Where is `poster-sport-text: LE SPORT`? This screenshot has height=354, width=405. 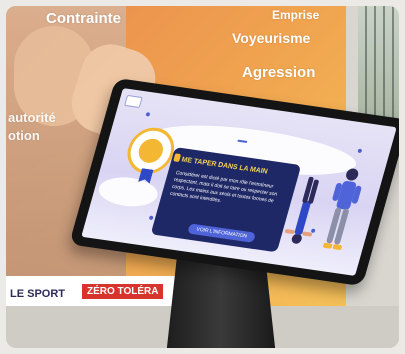 poster-sport-text: LE SPORT is located at coordinates (38, 294).